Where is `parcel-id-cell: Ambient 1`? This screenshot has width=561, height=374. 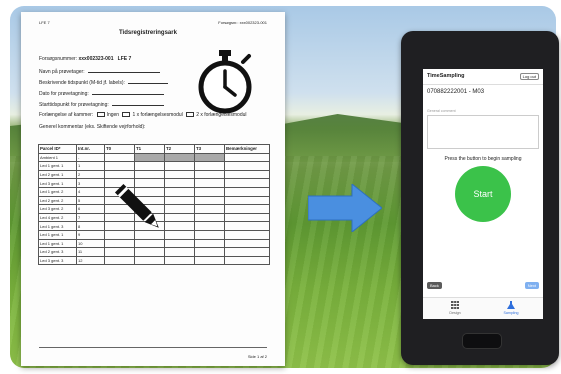 parcel-id-cell: Ambient 1 is located at coordinates (57, 157).